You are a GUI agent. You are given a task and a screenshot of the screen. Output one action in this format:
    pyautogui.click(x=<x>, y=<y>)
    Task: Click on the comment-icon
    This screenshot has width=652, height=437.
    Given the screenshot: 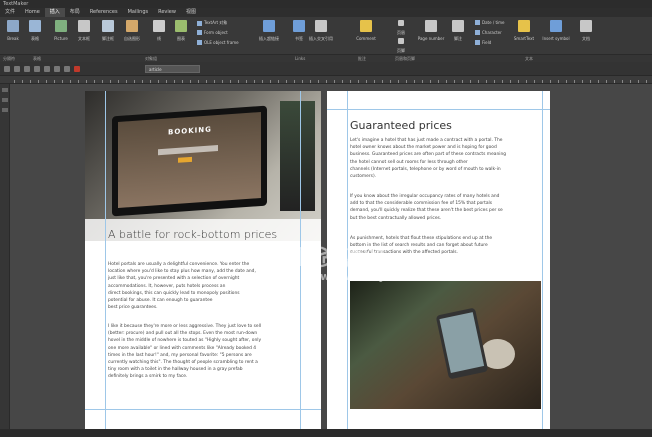 What is the action you would take?
    pyautogui.click(x=366, y=26)
    